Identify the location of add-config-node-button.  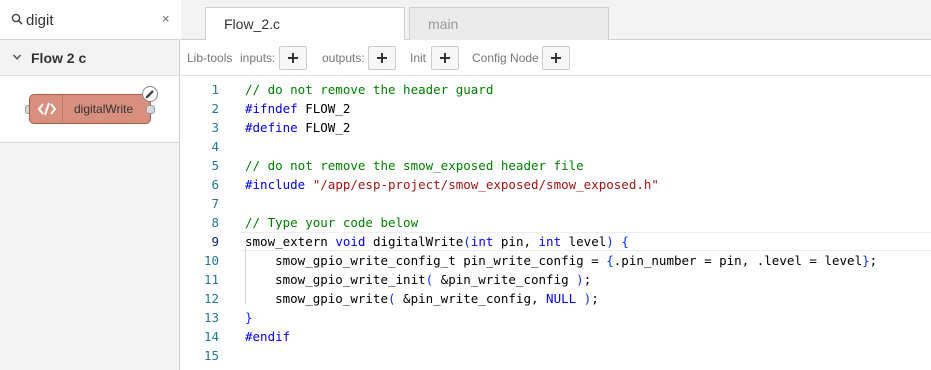
(556, 58).